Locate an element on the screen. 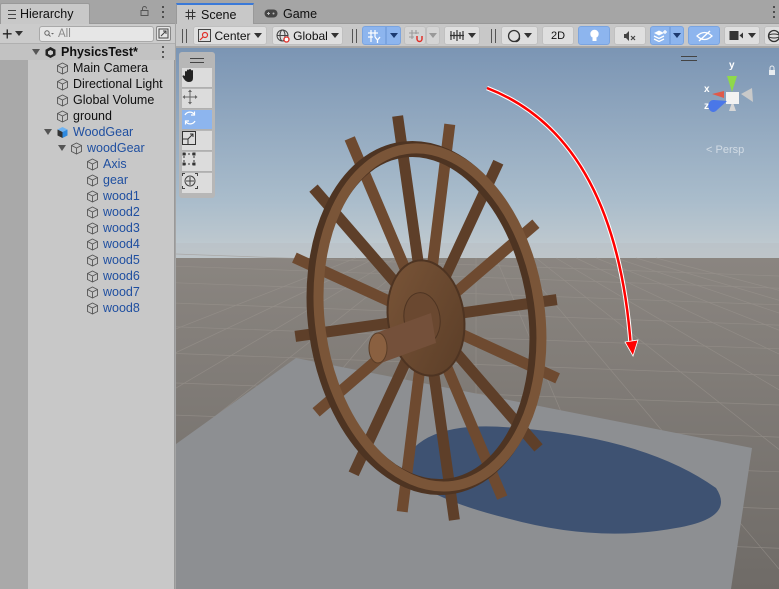 The image size is (779, 589). hierarchy-item-label: wood3 is located at coordinates (121, 228).